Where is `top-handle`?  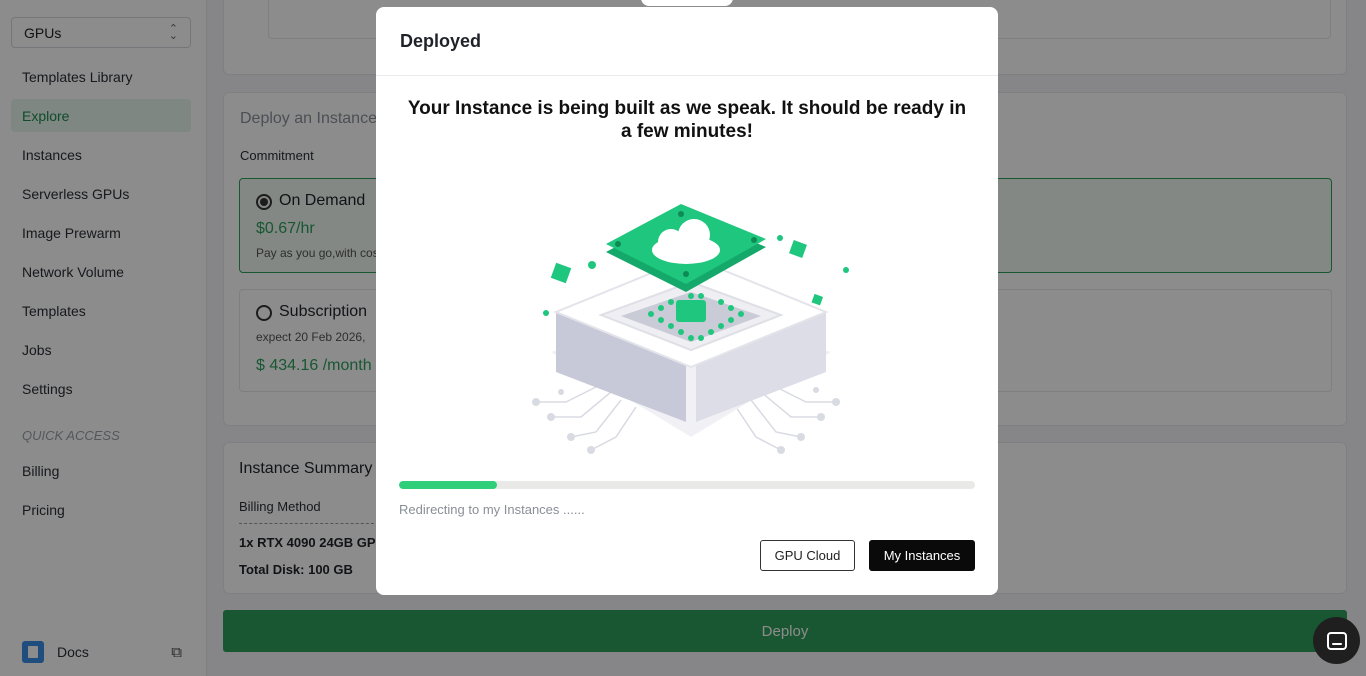 top-handle is located at coordinates (687, 3).